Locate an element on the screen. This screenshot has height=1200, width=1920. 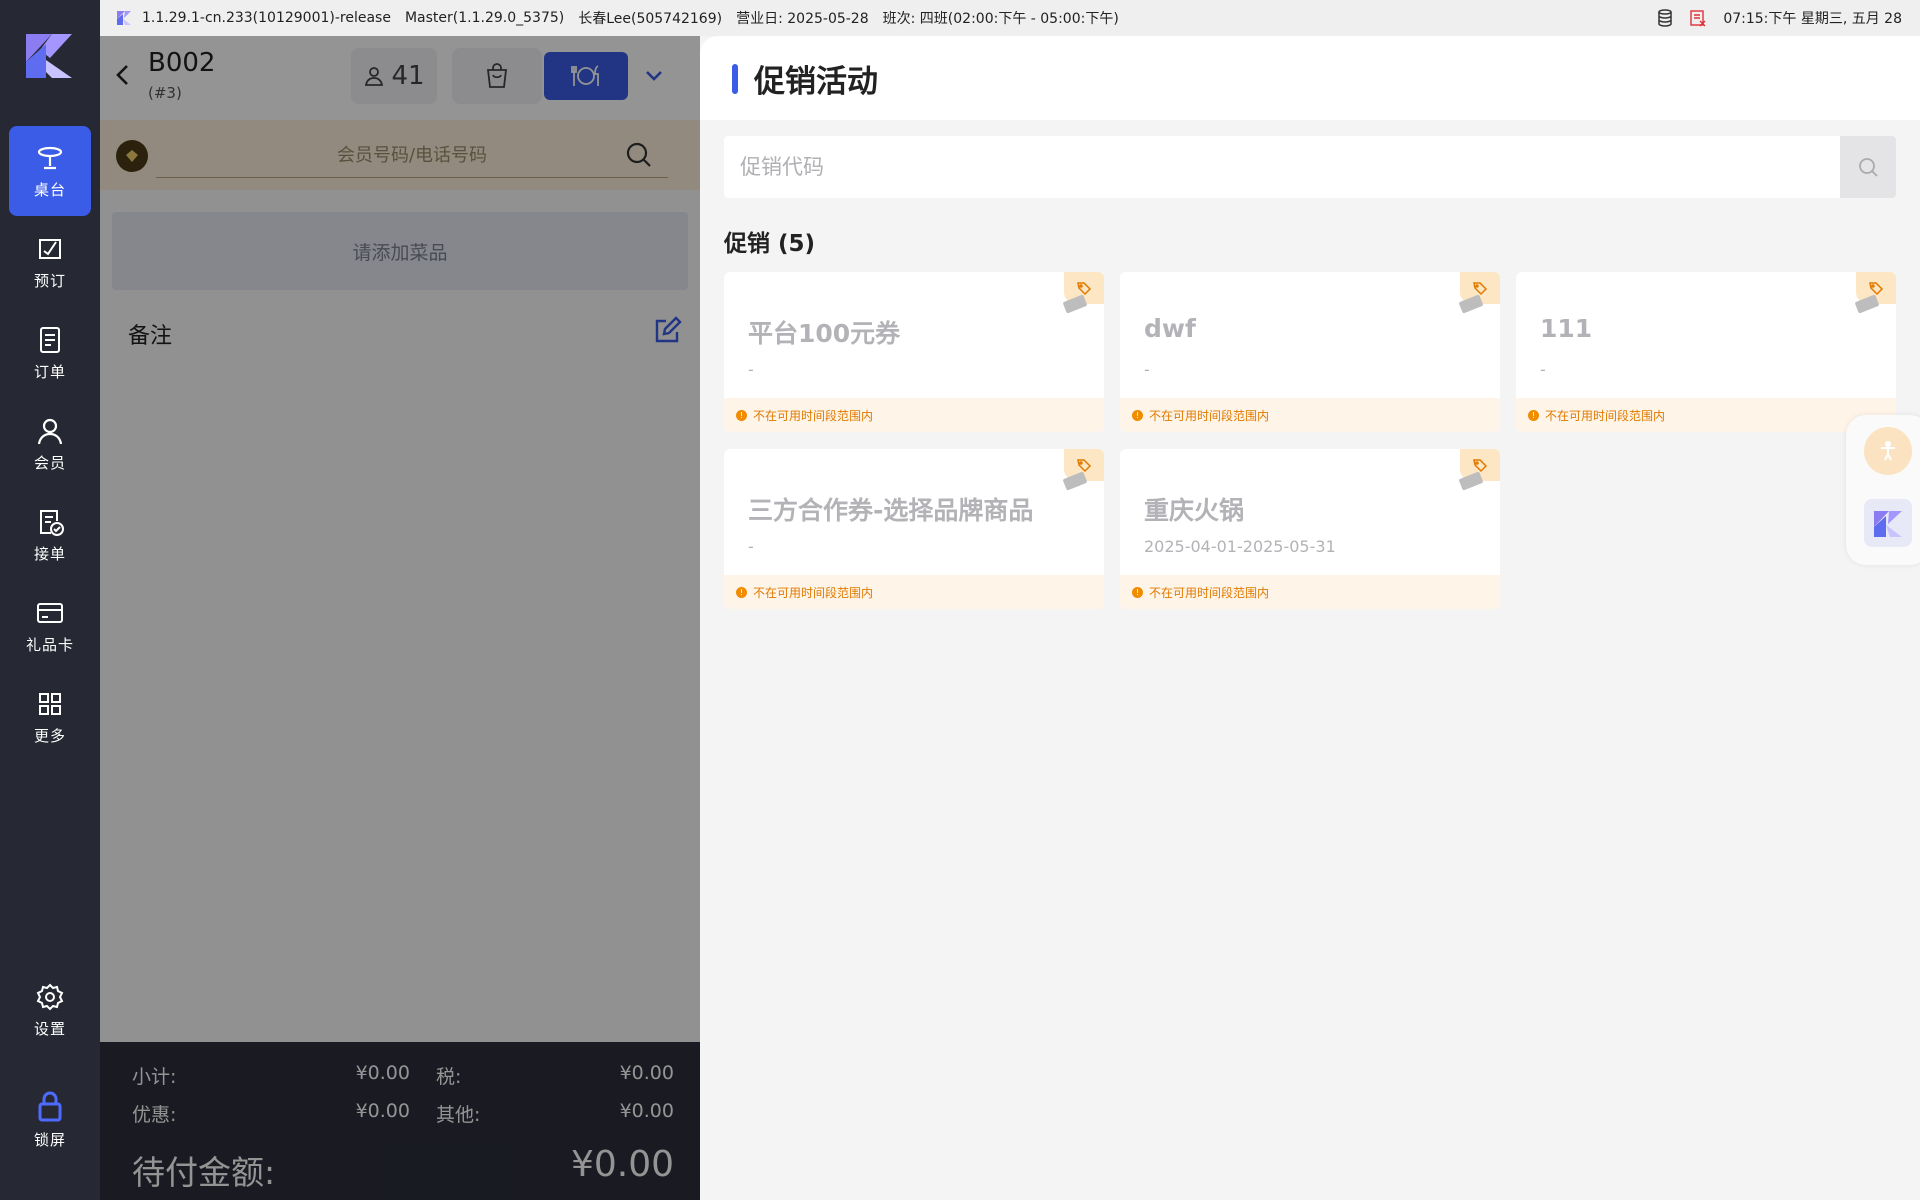
shift-info: 班次: 四班(02:00:下午 - 05:00:下午) is located at coordinates (1000, 19).